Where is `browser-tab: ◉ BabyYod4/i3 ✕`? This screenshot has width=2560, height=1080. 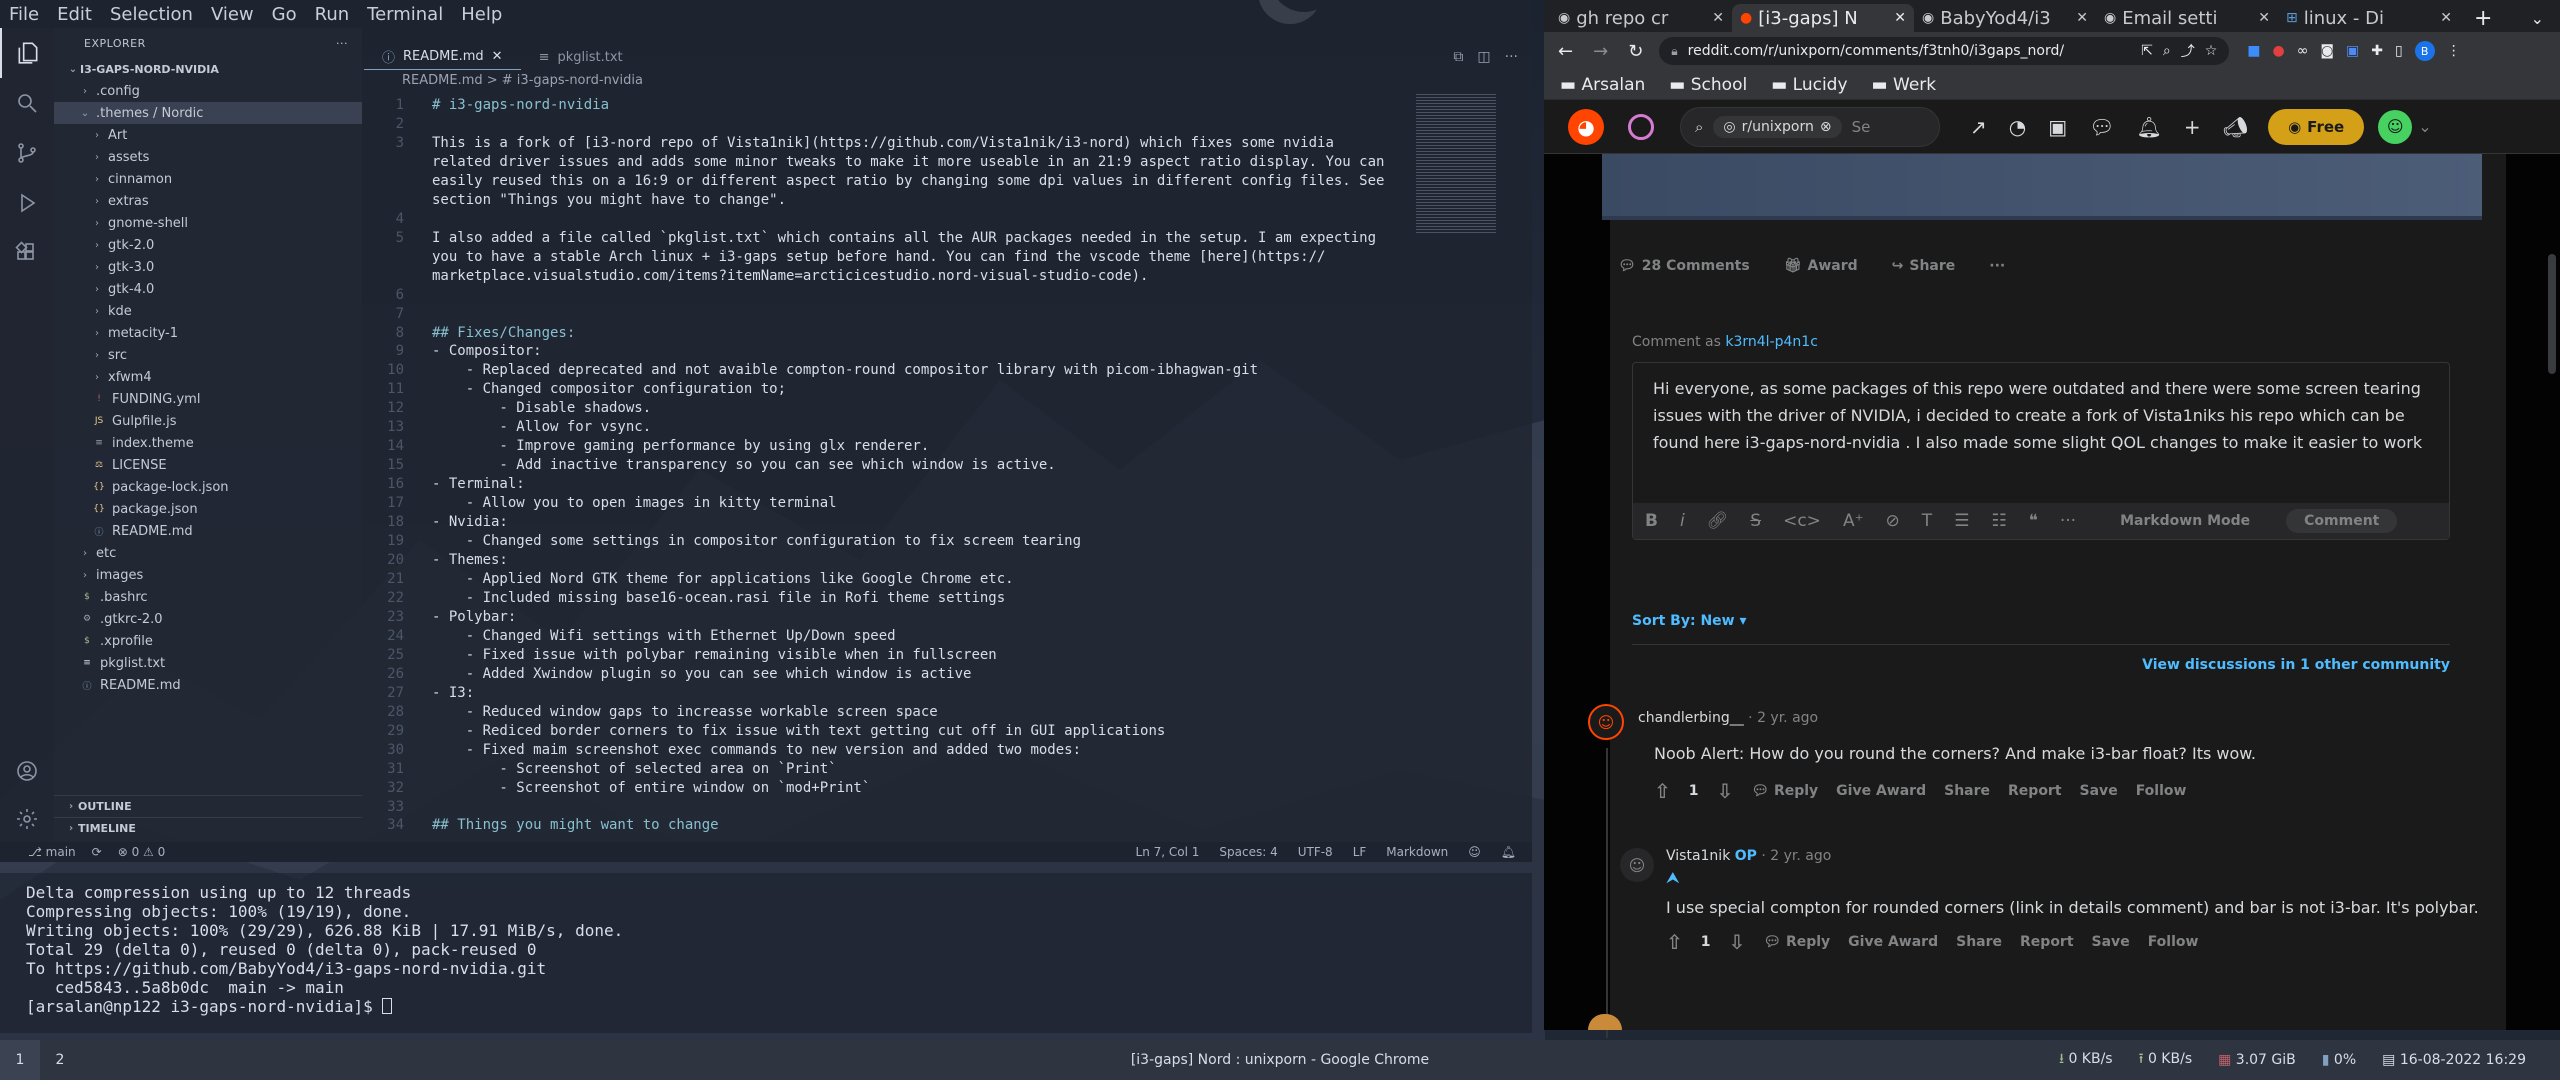 browser-tab: ◉ BabyYod4/i3 ✕ is located at coordinates (2005, 18).